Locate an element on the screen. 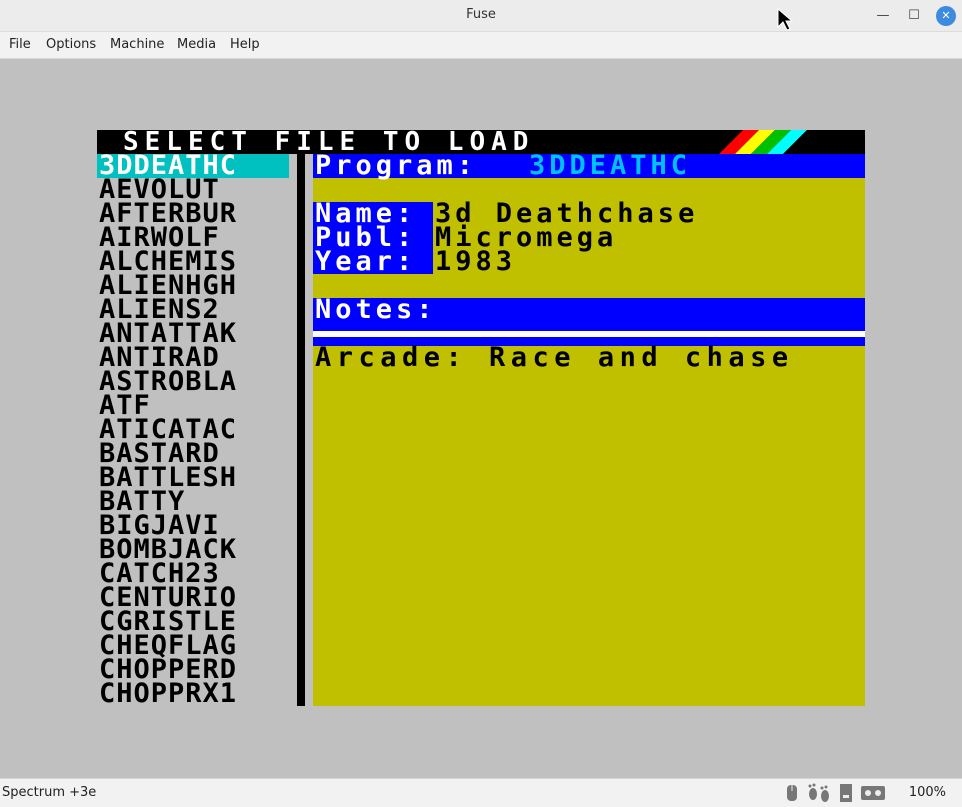 This screenshot has width=962, height=807. window-title: Fuse is located at coordinates (481, 14).